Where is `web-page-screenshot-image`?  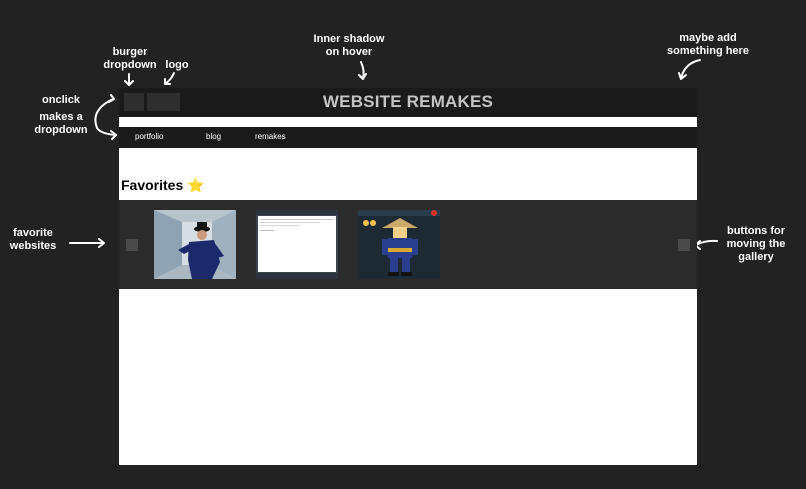 web-page-screenshot-image is located at coordinates (297, 244).